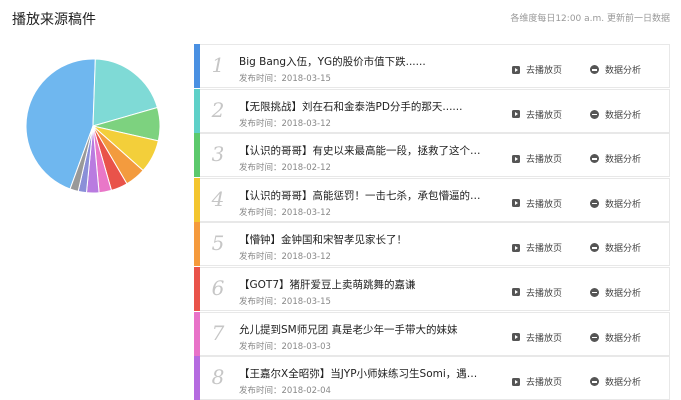 The width and height of the screenshot is (681, 400). I want to click on video-title: 【懵钟】金钟国和宋智孝见家长了！, so click(363, 239).